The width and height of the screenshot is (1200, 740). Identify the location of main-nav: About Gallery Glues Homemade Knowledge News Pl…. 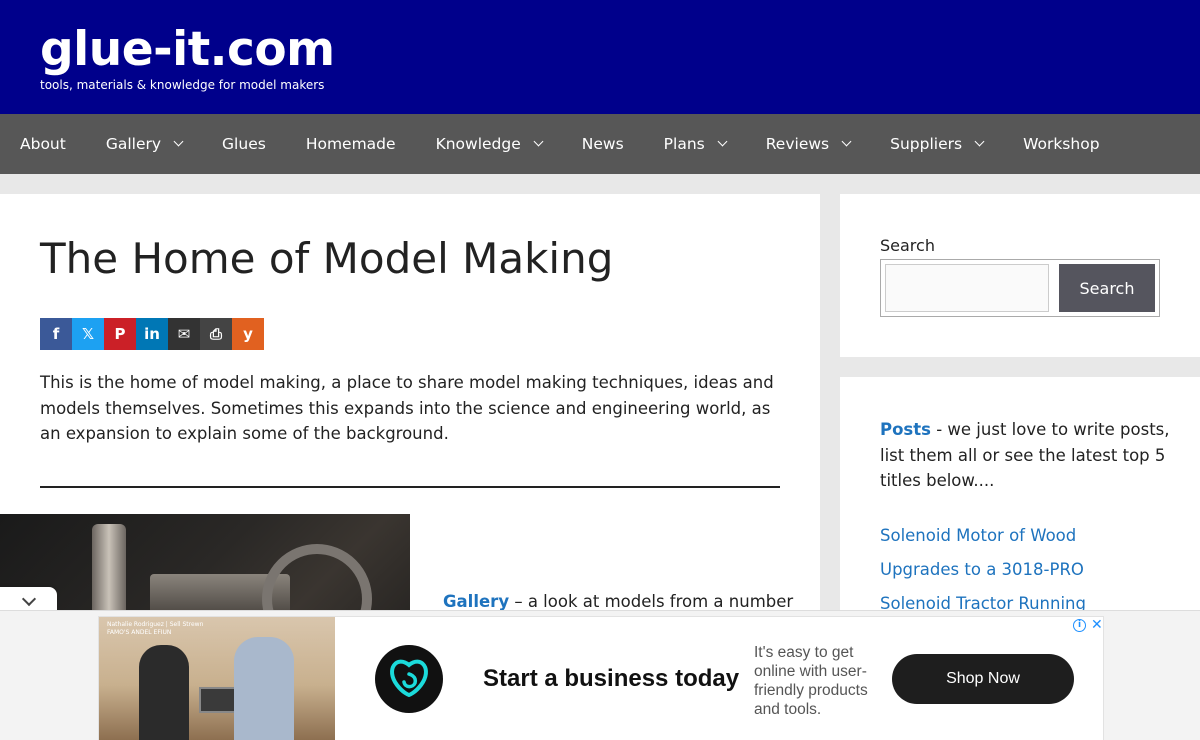
(600, 144).